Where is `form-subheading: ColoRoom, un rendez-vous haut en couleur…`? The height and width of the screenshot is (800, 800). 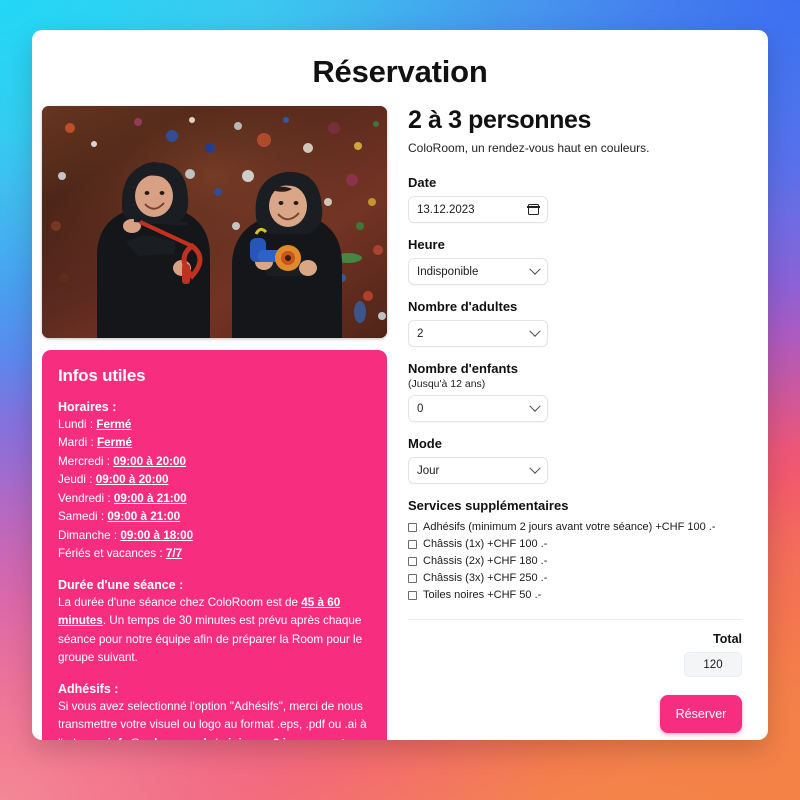 form-subheading: ColoRoom, un rendez-vous haut en couleur… is located at coordinates (529, 148).